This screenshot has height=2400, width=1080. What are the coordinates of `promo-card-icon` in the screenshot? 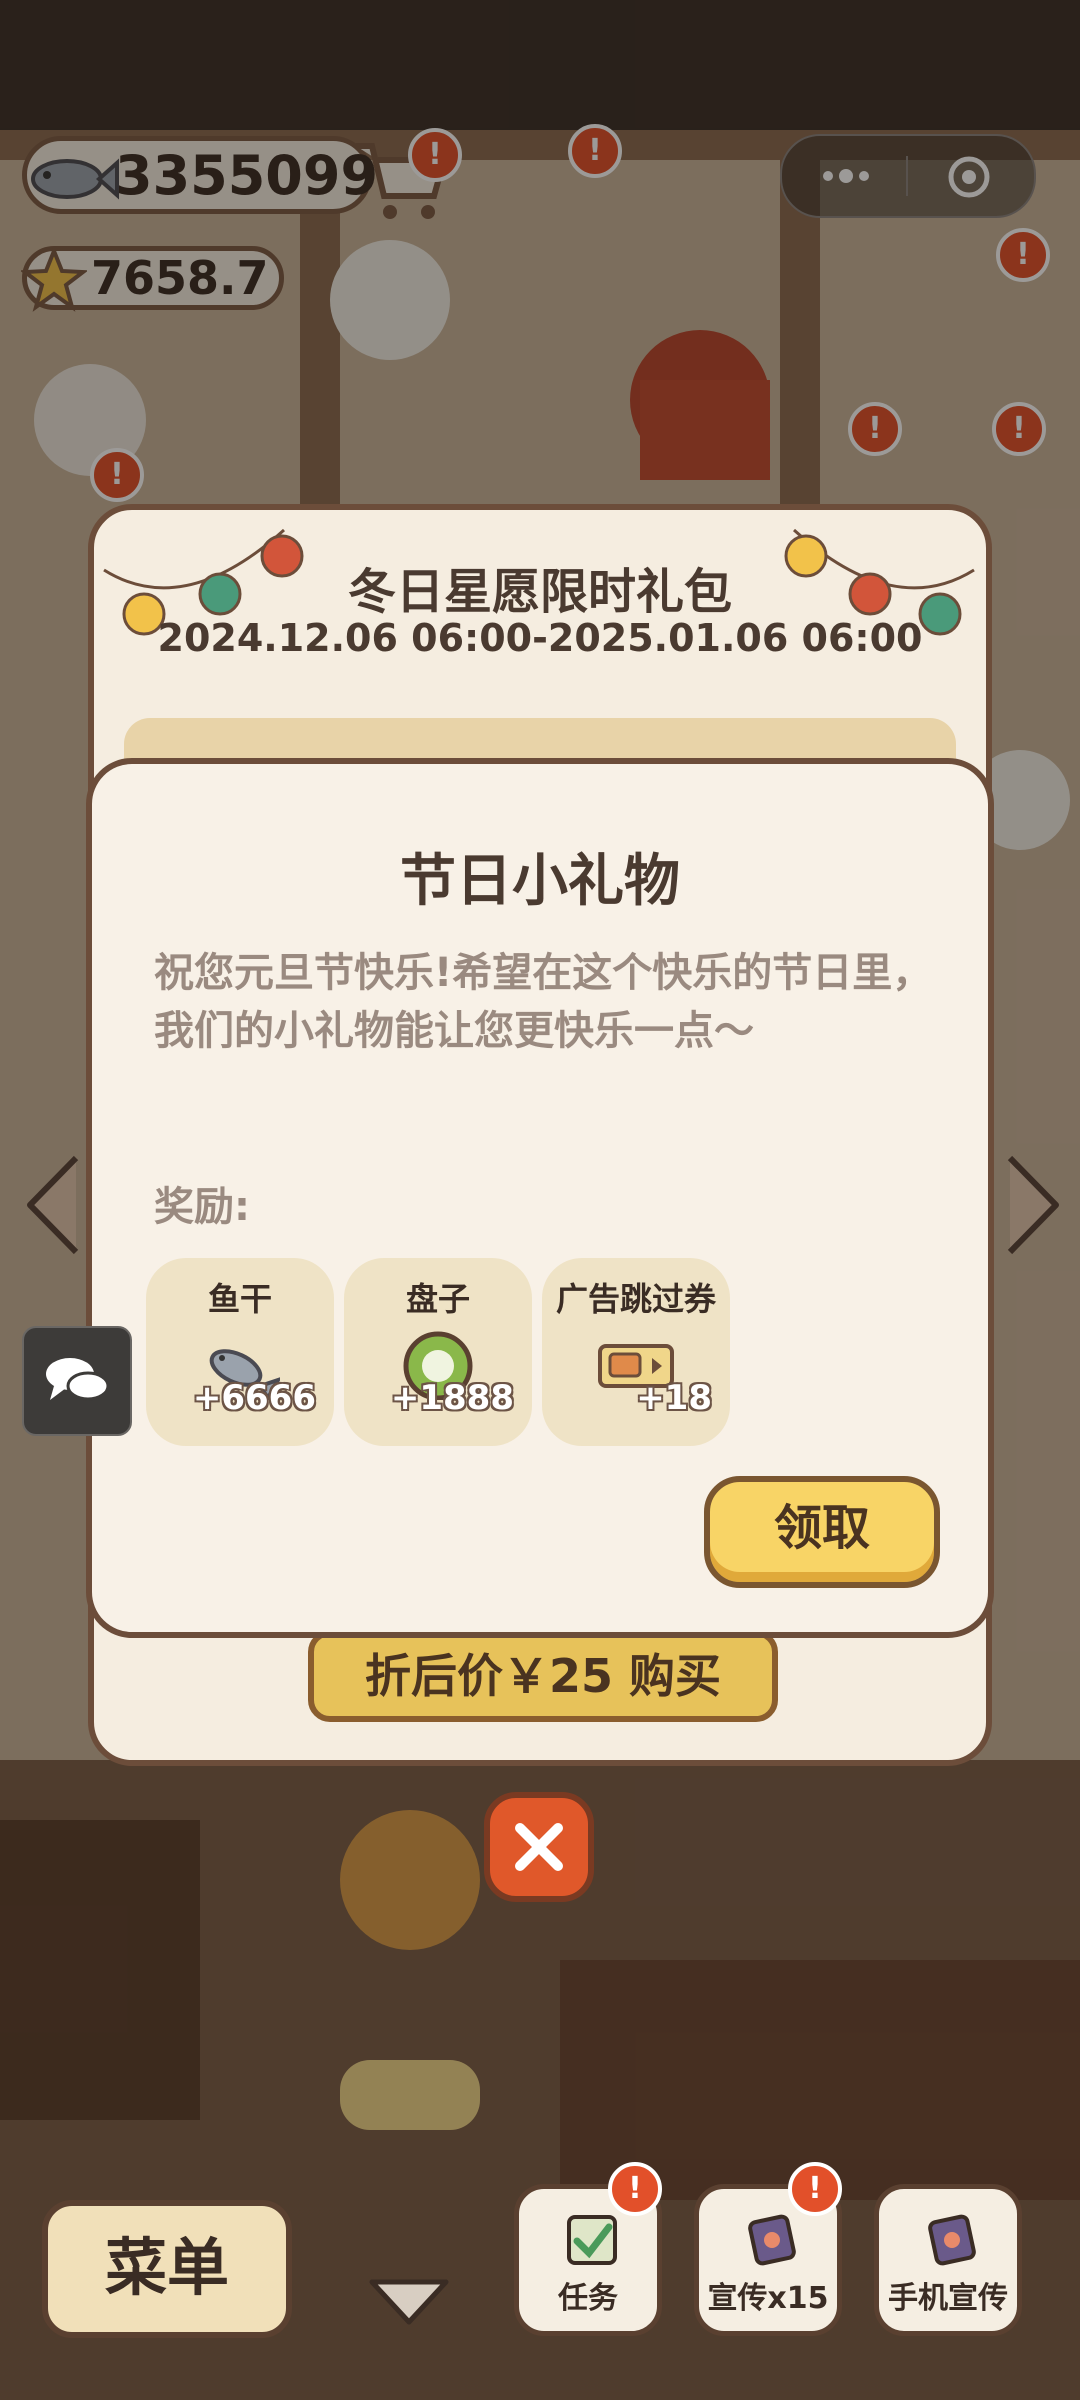 It's located at (772, 2240).